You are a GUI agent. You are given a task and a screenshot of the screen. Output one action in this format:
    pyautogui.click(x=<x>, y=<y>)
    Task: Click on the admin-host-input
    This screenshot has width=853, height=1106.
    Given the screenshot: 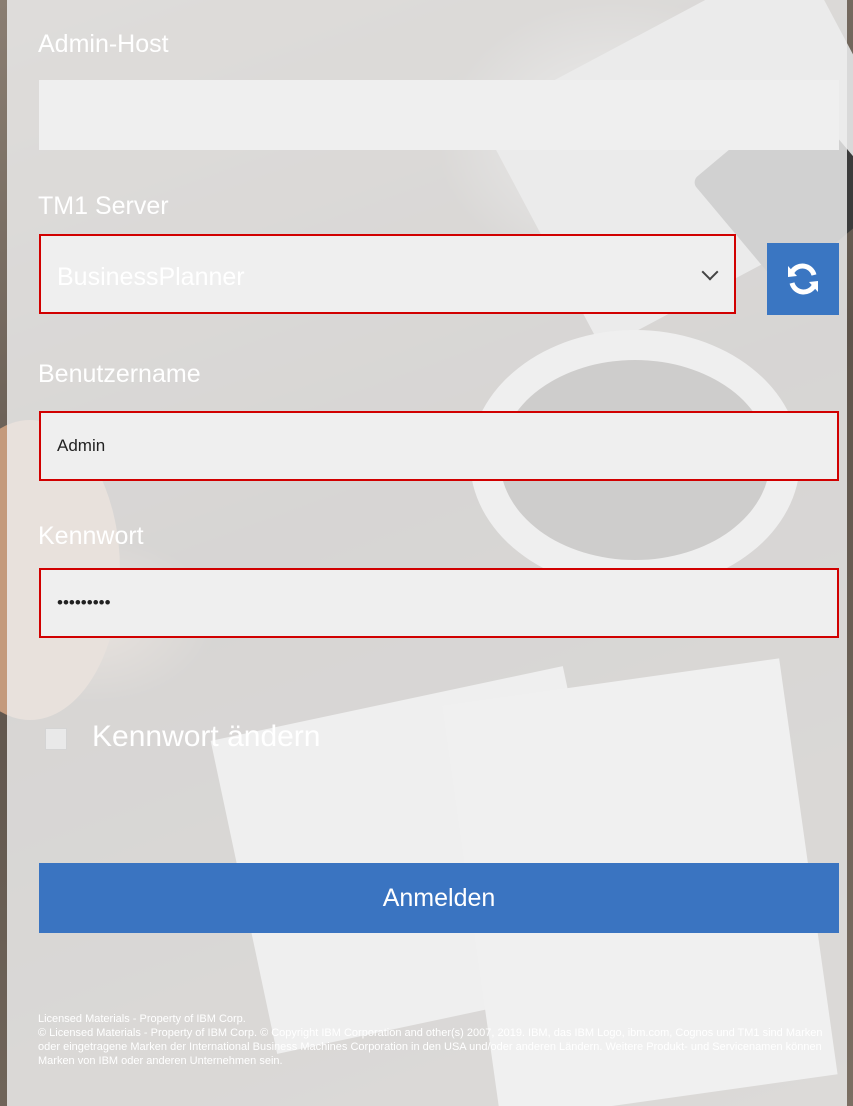 What is the action you would take?
    pyautogui.click(x=439, y=115)
    